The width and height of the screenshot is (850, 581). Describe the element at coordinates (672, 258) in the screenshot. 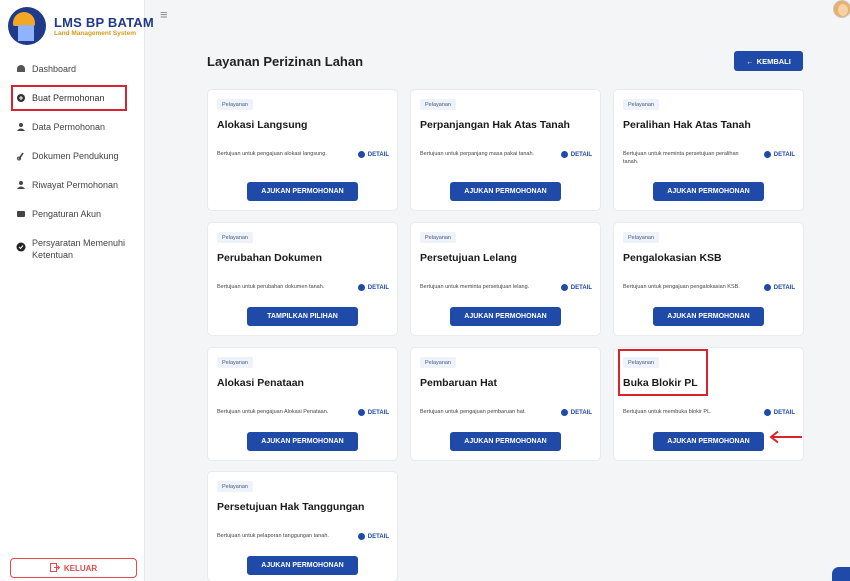

I see `card-title: Pengalokasian KSB` at that location.